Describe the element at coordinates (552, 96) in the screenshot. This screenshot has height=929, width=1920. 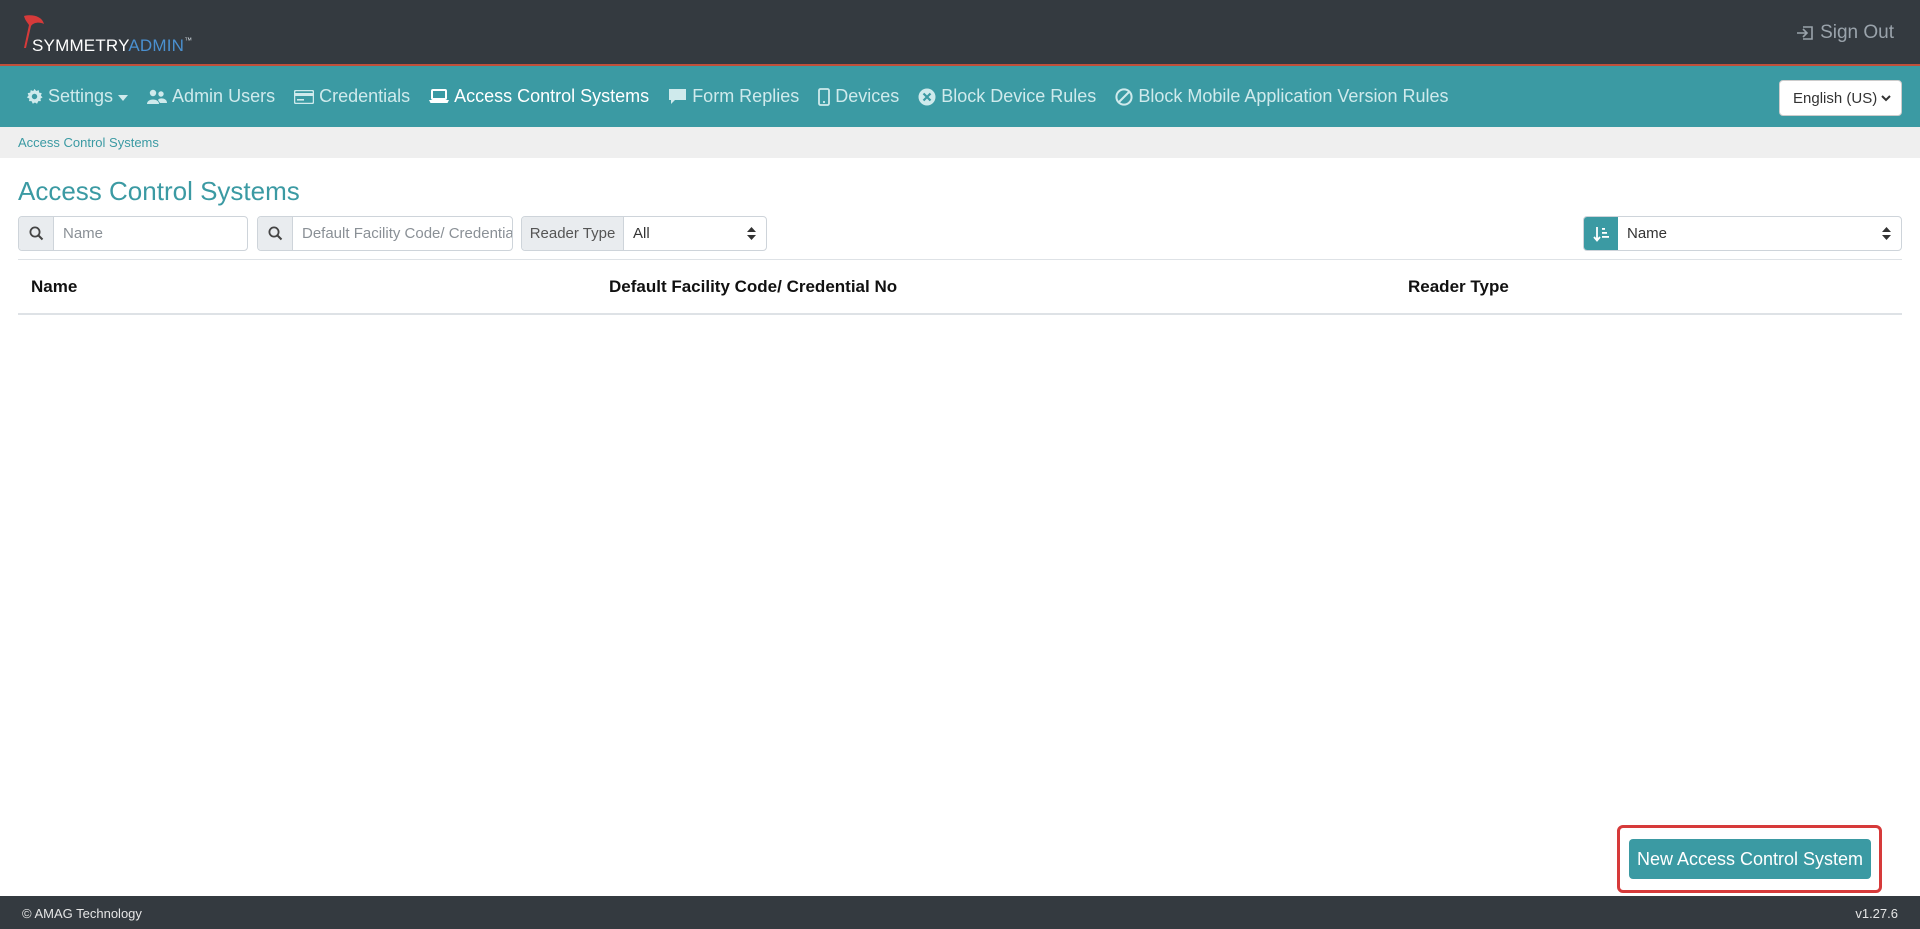
I see `nav-access-control-systems-label: Access Control Systems` at that location.